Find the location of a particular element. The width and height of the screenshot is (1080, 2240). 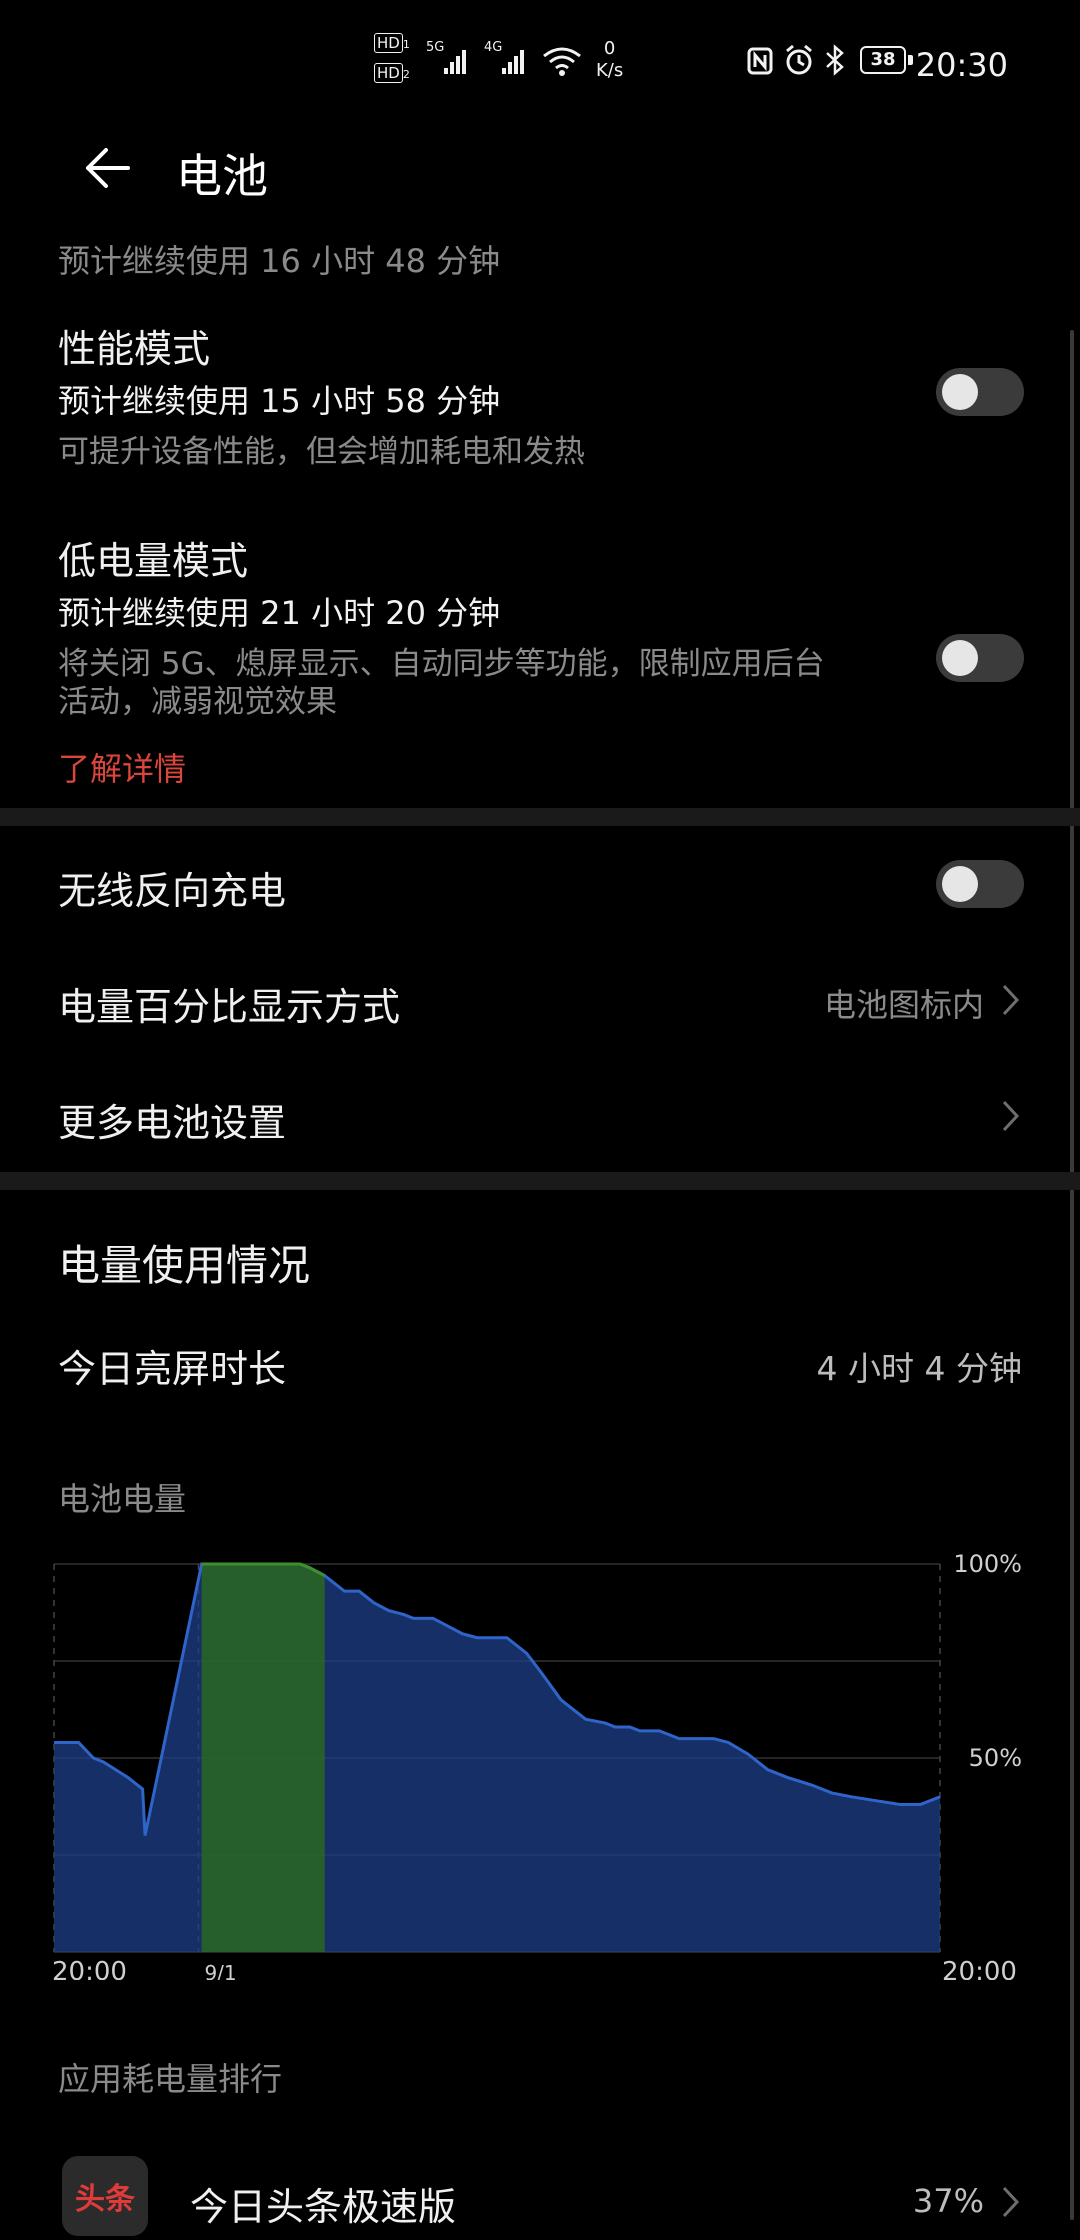

app-usage-percent: 37% is located at coordinates (948, 2201).